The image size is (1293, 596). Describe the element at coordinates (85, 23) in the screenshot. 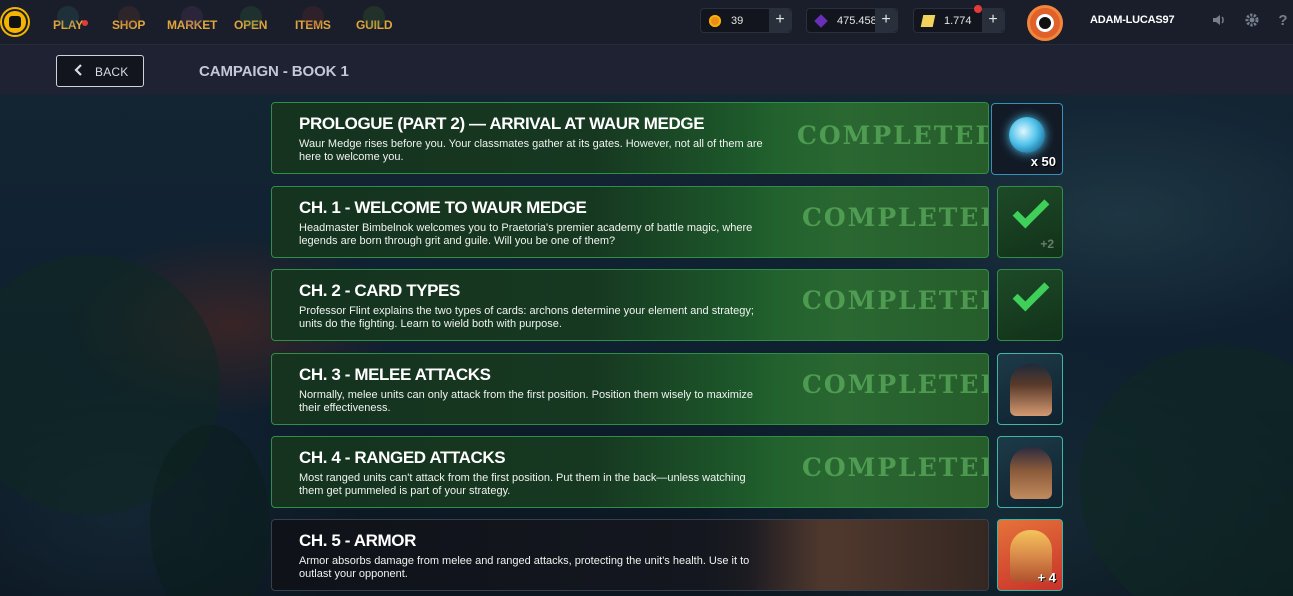

I see `play-notification-dot` at that location.